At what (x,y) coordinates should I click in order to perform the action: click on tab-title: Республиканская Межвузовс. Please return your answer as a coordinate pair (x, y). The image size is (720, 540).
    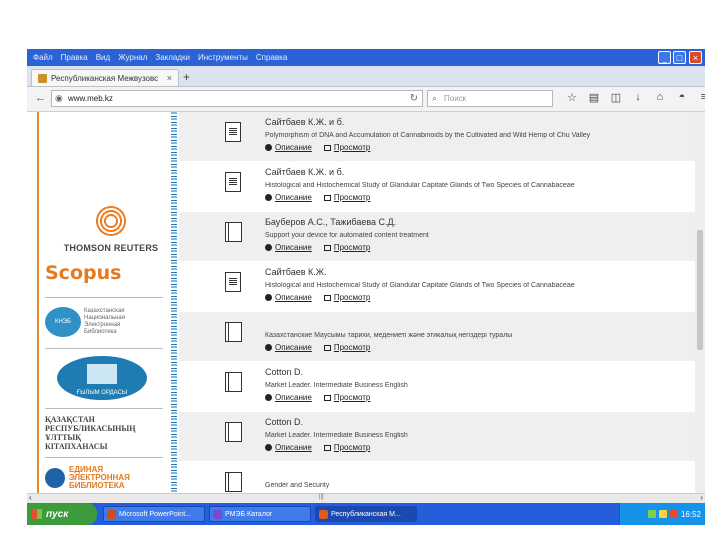
    Looking at the image, I should click on (105, 78).